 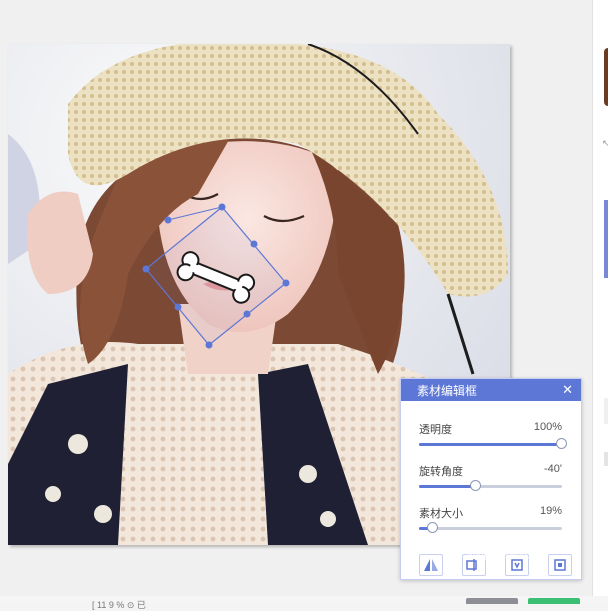 I want to click on opacity-fill, so click(x=490, y=444).